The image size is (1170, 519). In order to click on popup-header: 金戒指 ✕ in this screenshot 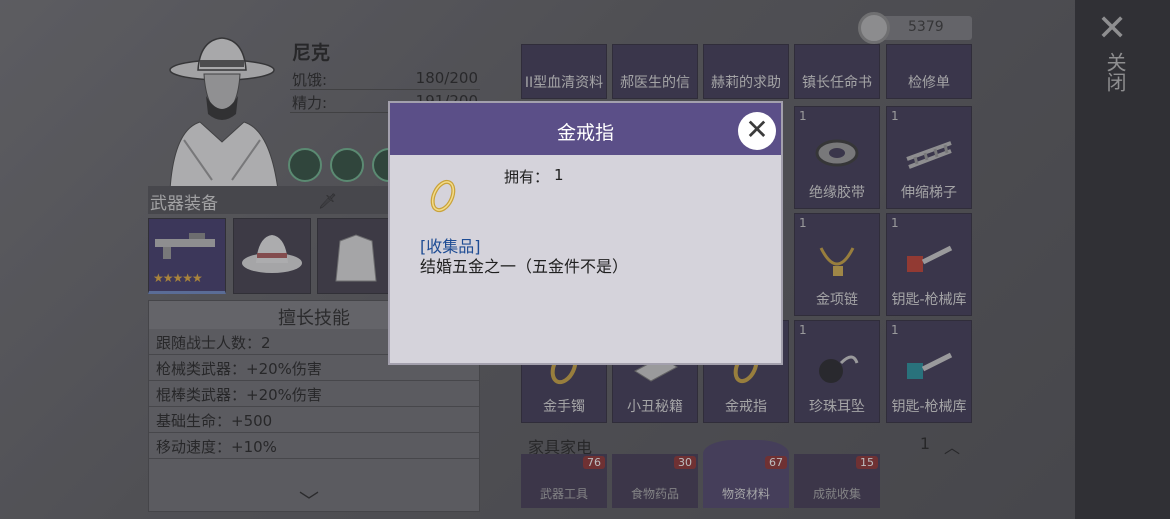, I will do `click(585, 129)`.